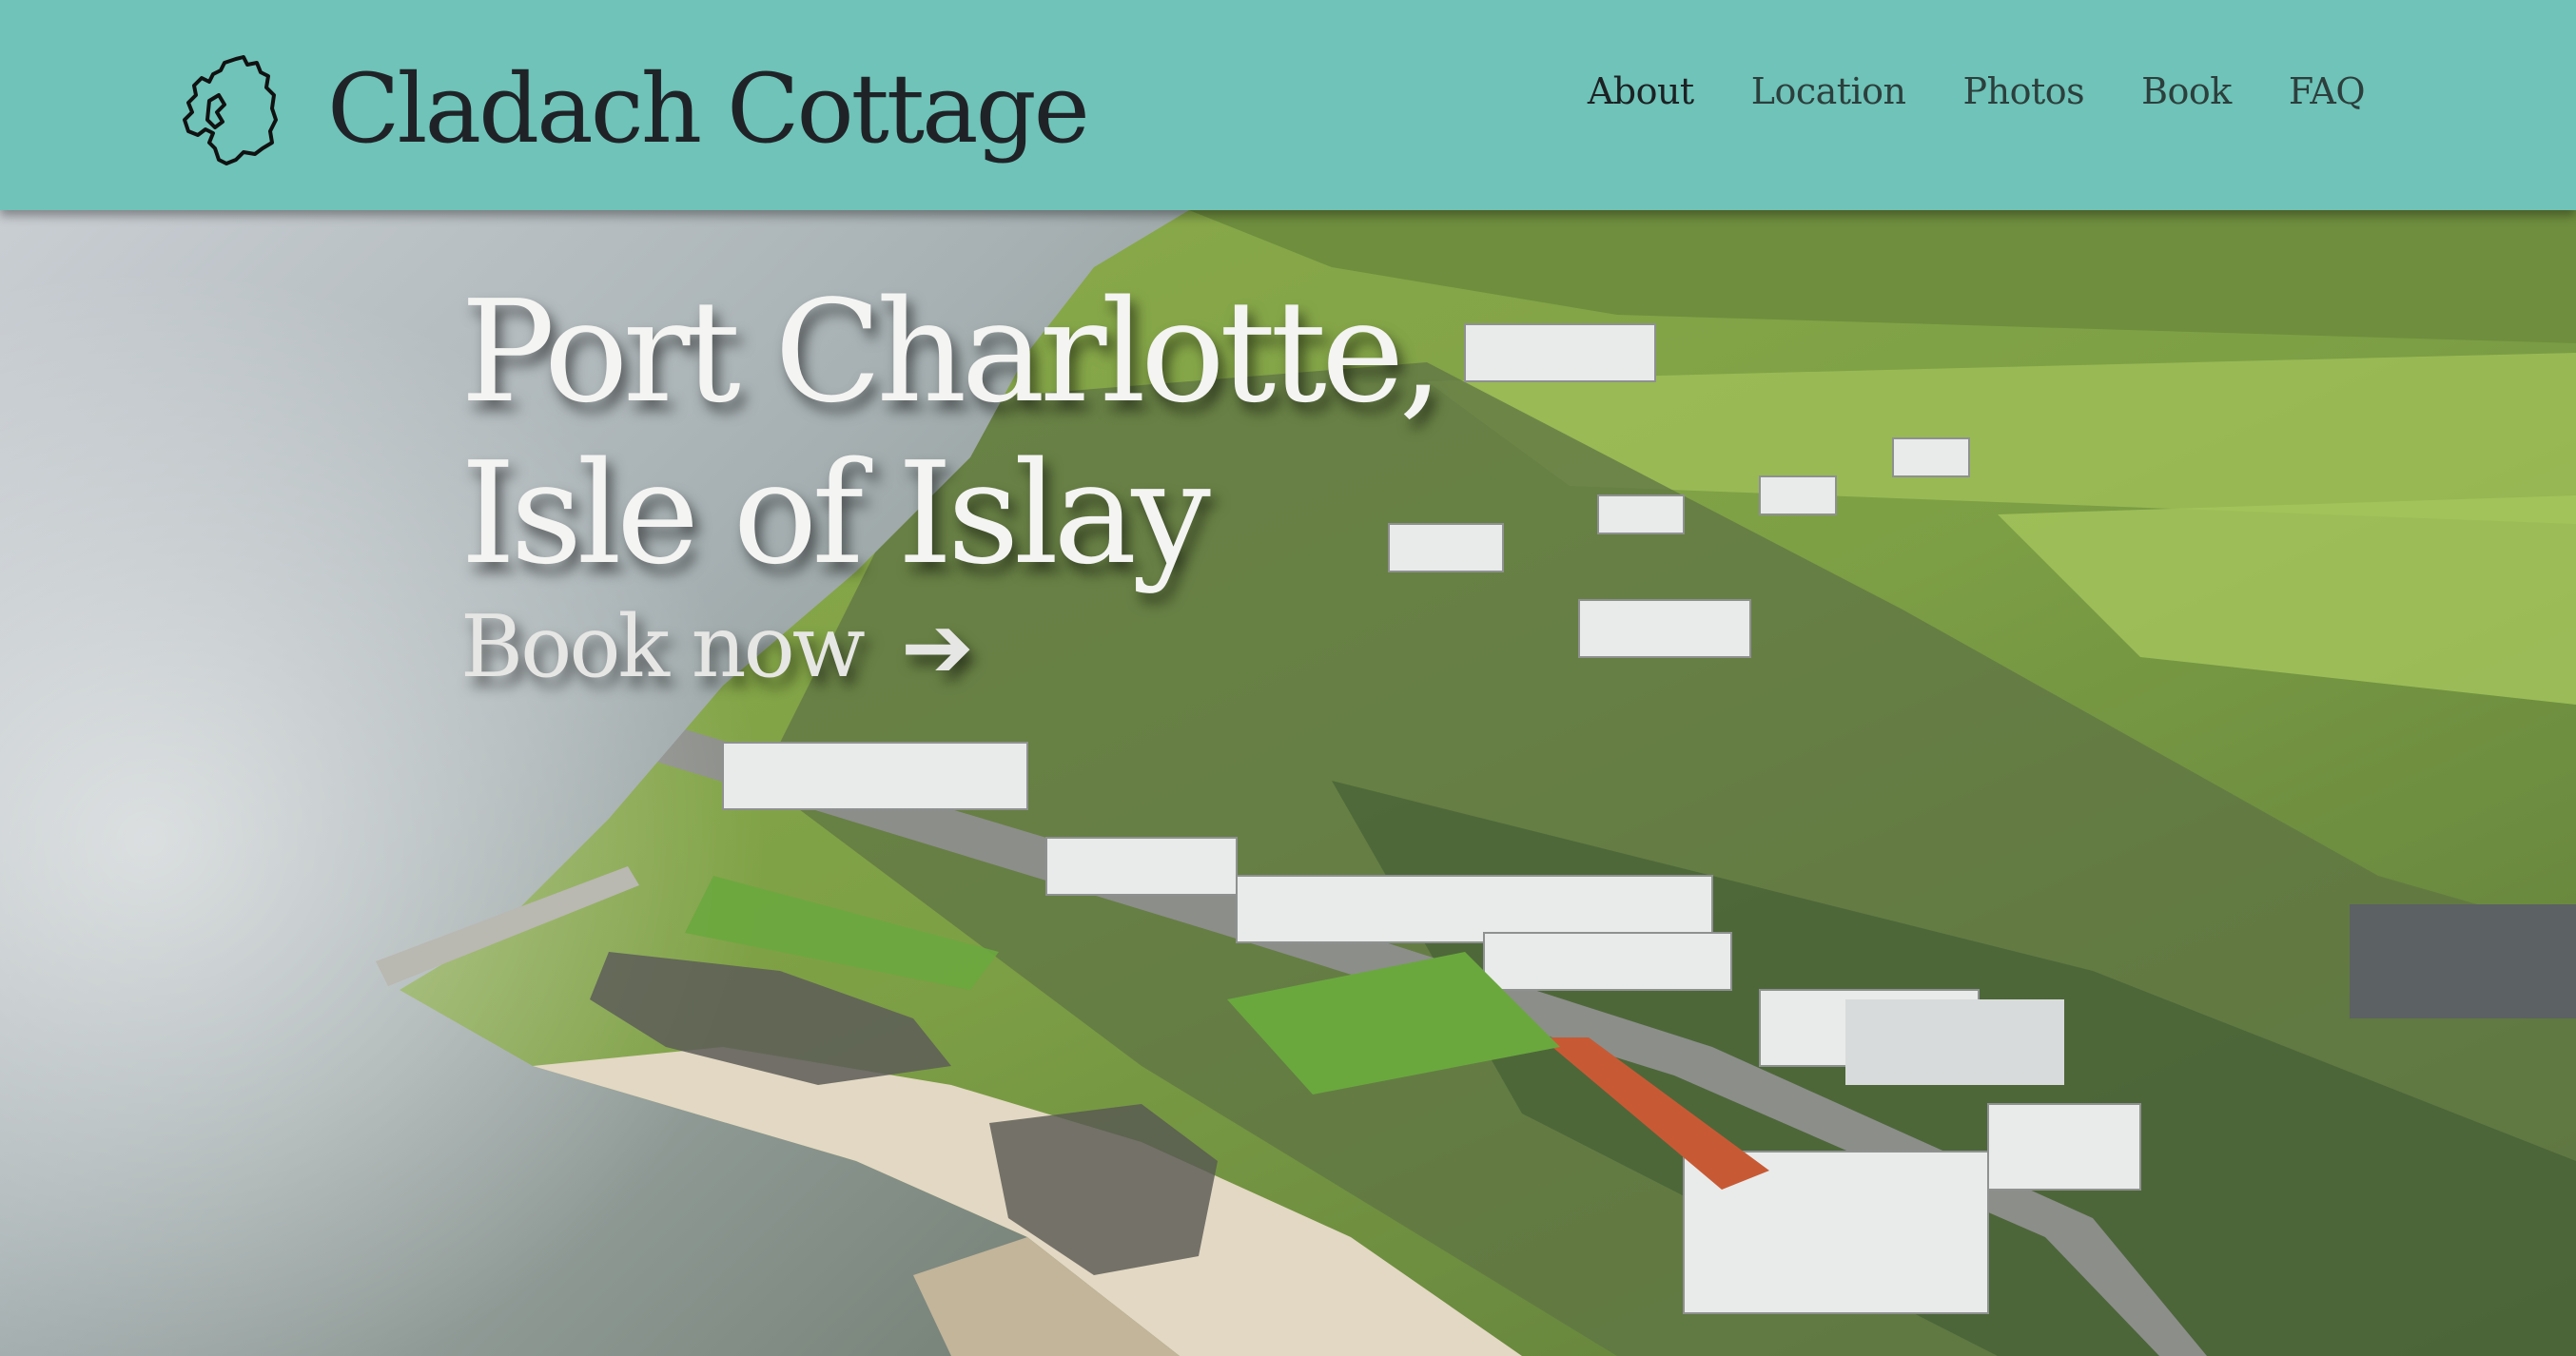 The height and width of the screenshot is (1356, 2576). Describe the element at coordinates (836, 513) in the screenshot. I see `hero-heading-line-2: Isle of Islay` at that location.